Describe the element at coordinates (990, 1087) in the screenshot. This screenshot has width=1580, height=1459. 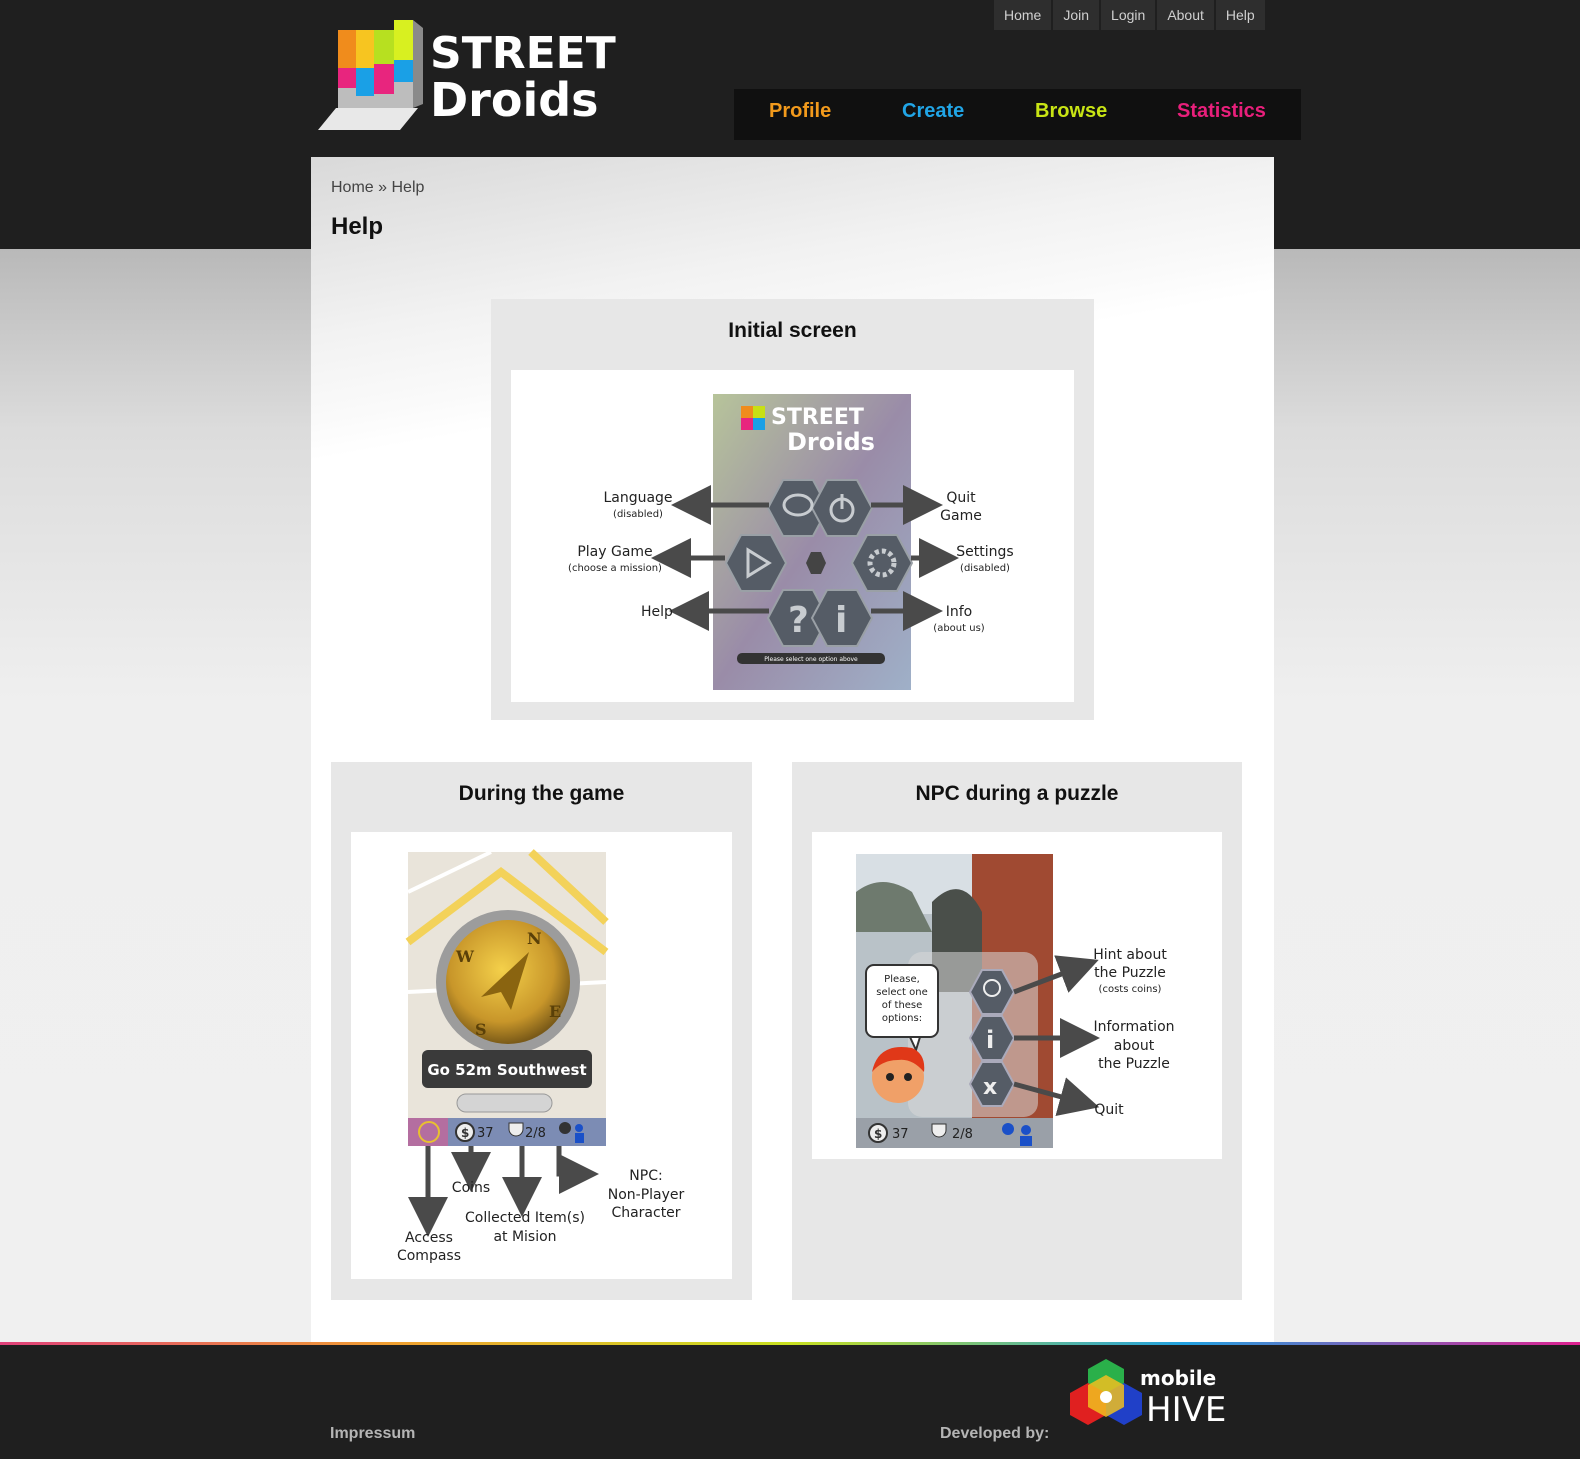
I see `close-icon: x` at that location.